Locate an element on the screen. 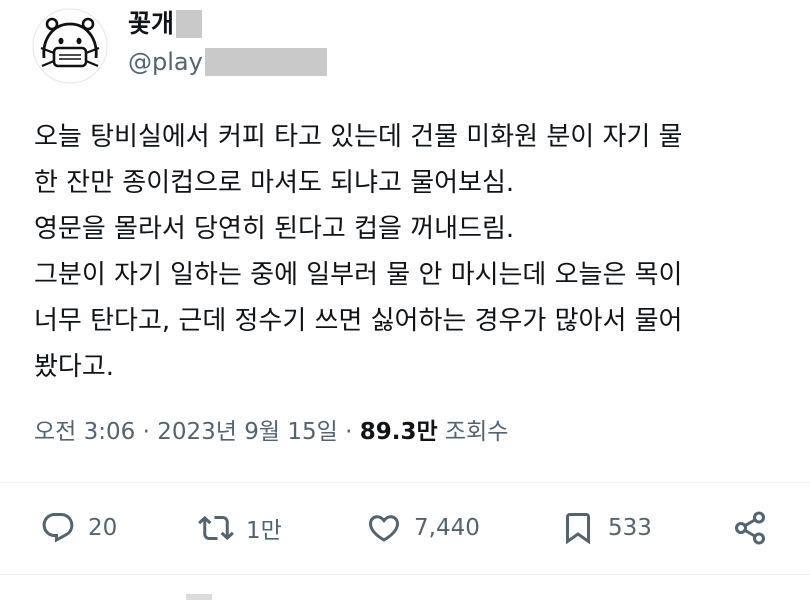  heart-icon is located at coordinates (384, 528).